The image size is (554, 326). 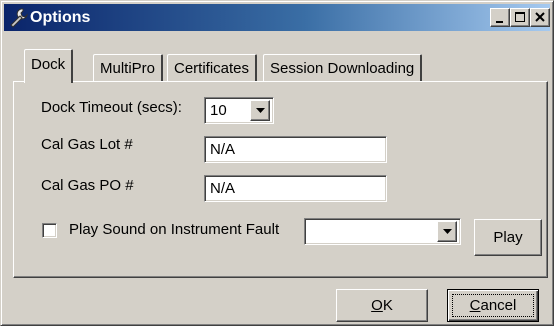 What do you see at coordinates (19, 18) in the screenshot?
I see `wrench-icon` at bounding box center [19, 18].